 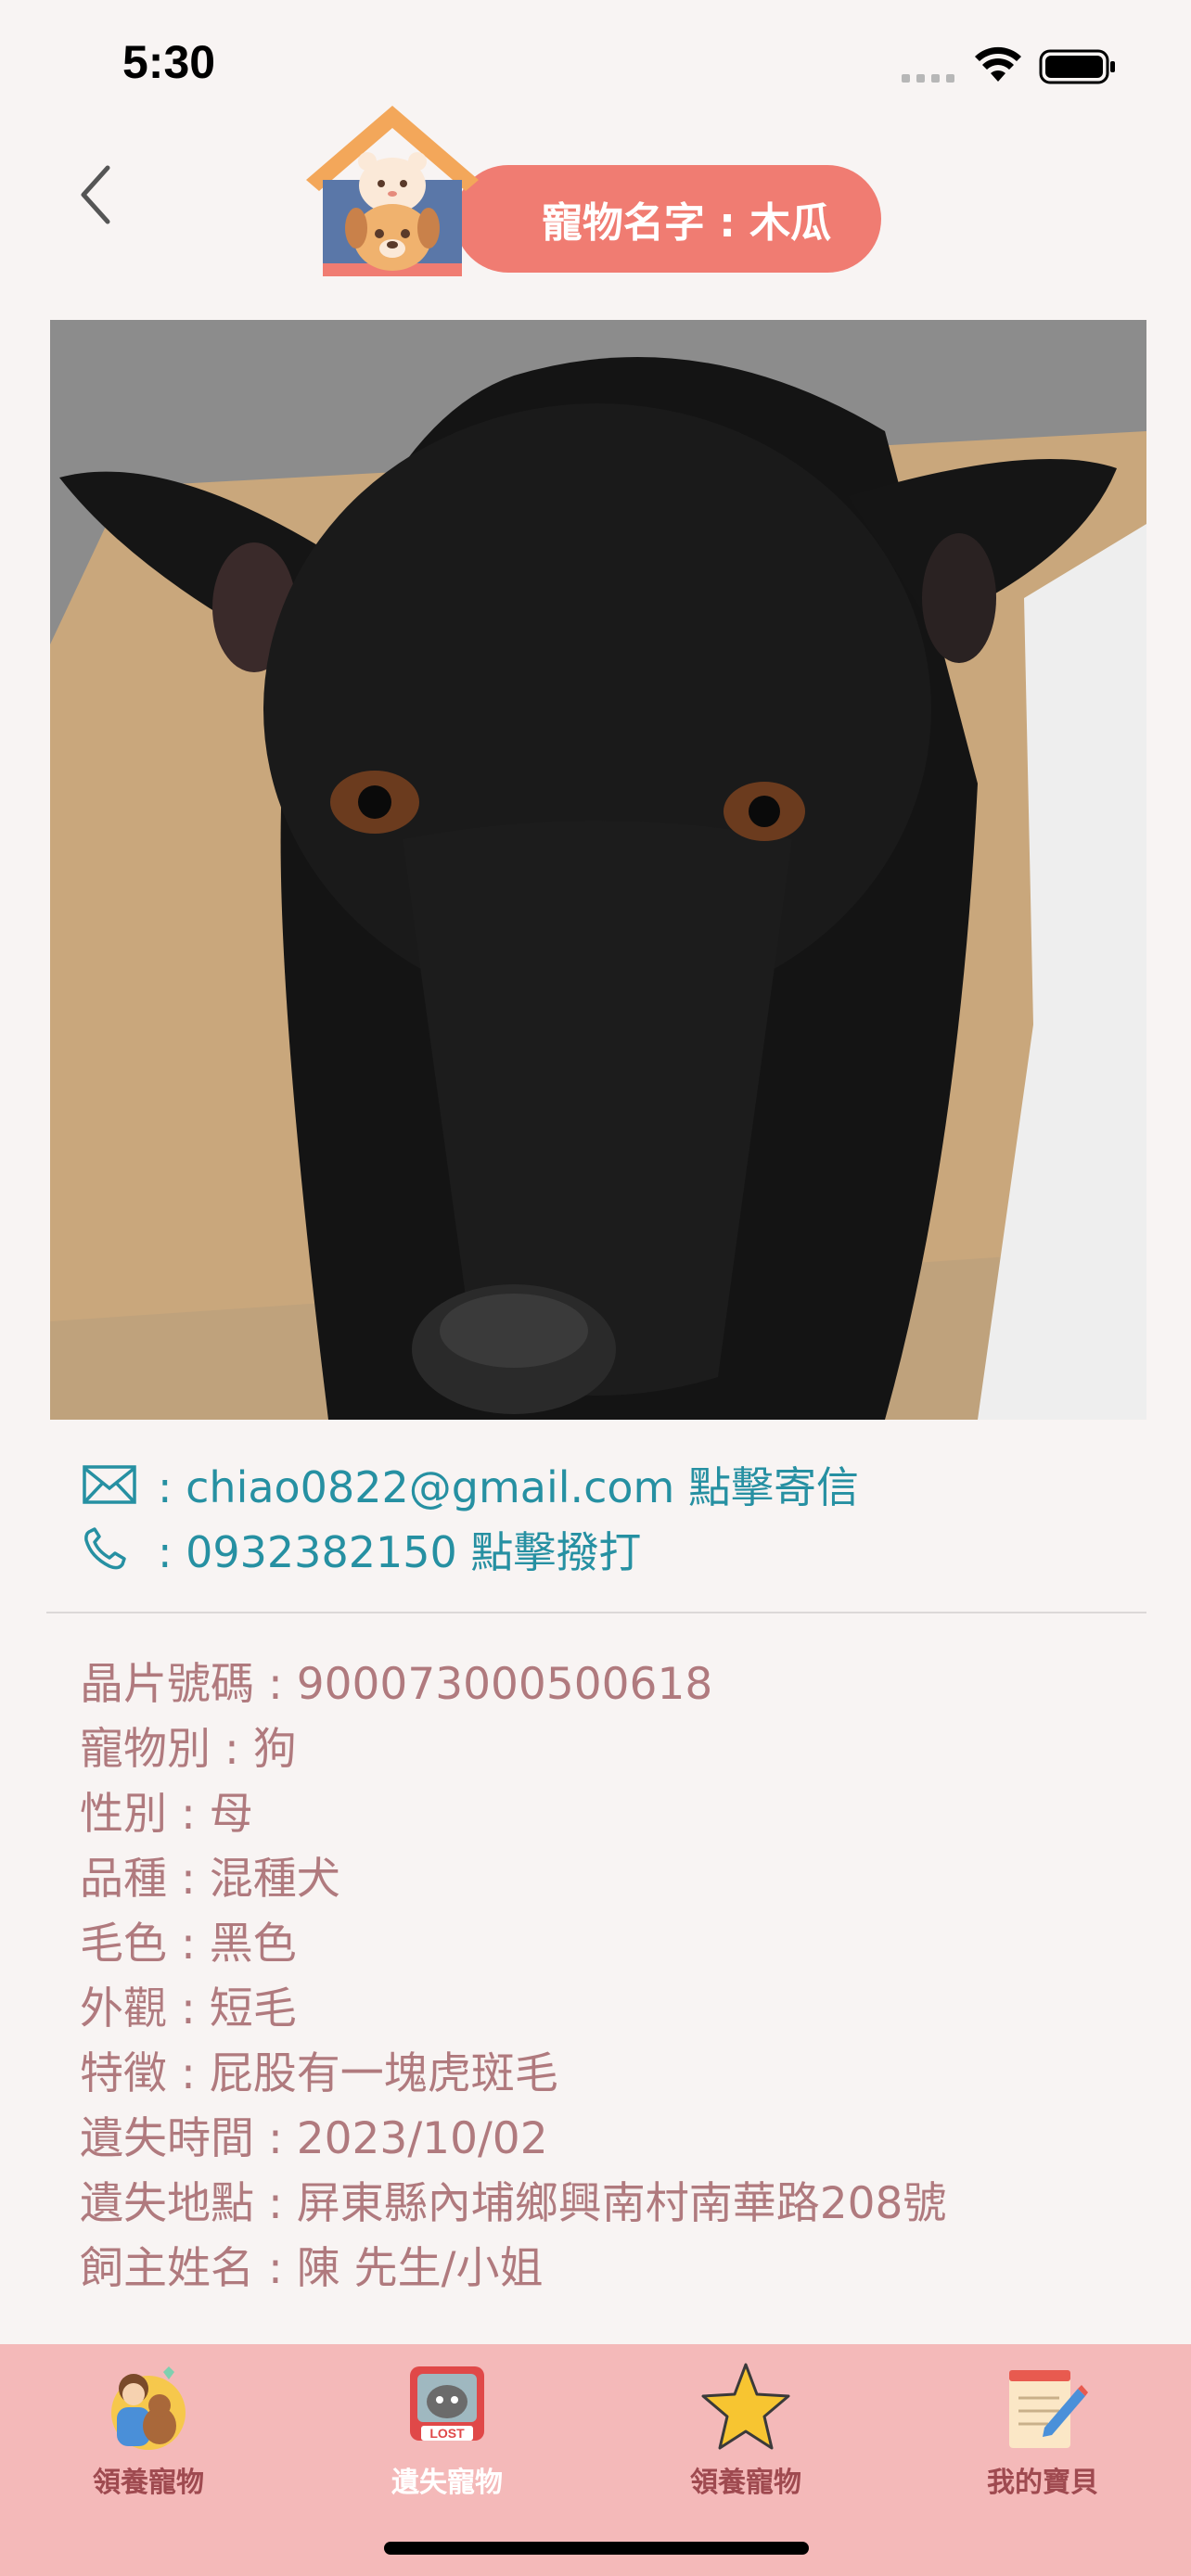 I want to click on home-indicator, so click(x=597, y=2548).